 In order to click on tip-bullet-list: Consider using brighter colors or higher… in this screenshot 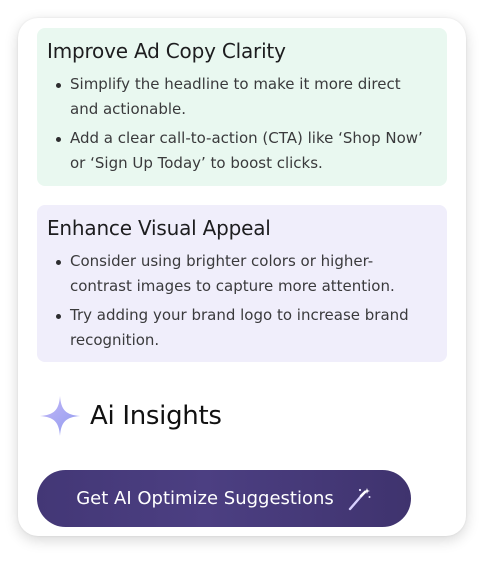, I will do `click(242, 301)`.